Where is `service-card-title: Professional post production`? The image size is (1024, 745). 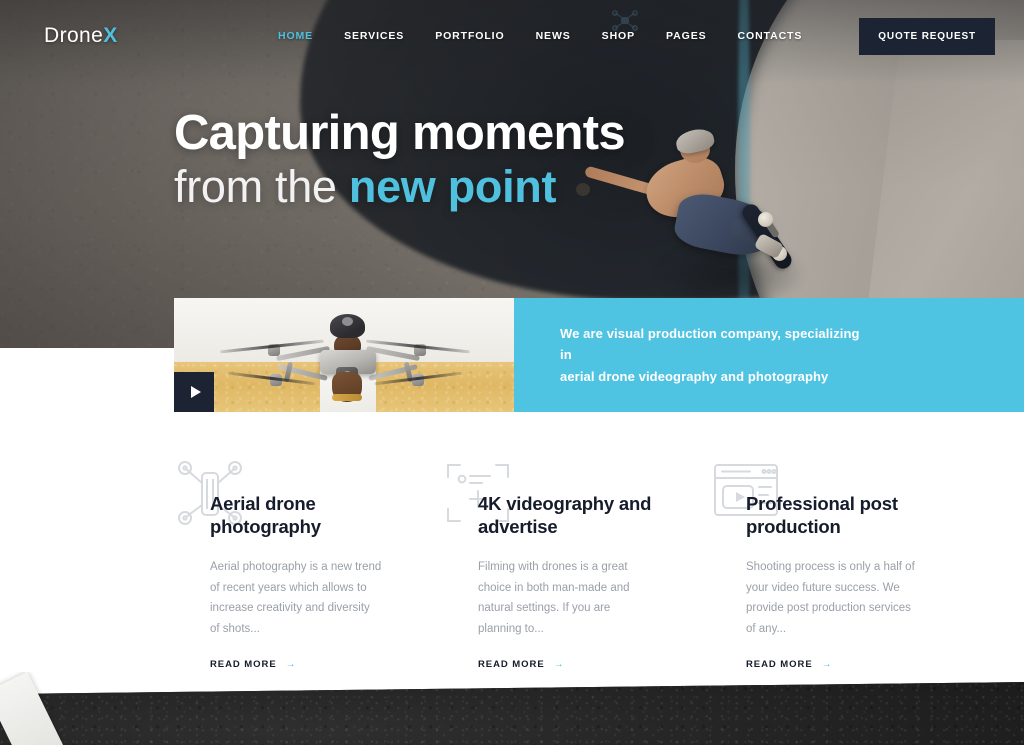
service-card-title: Professional post production is located at coordinates (844, 496).